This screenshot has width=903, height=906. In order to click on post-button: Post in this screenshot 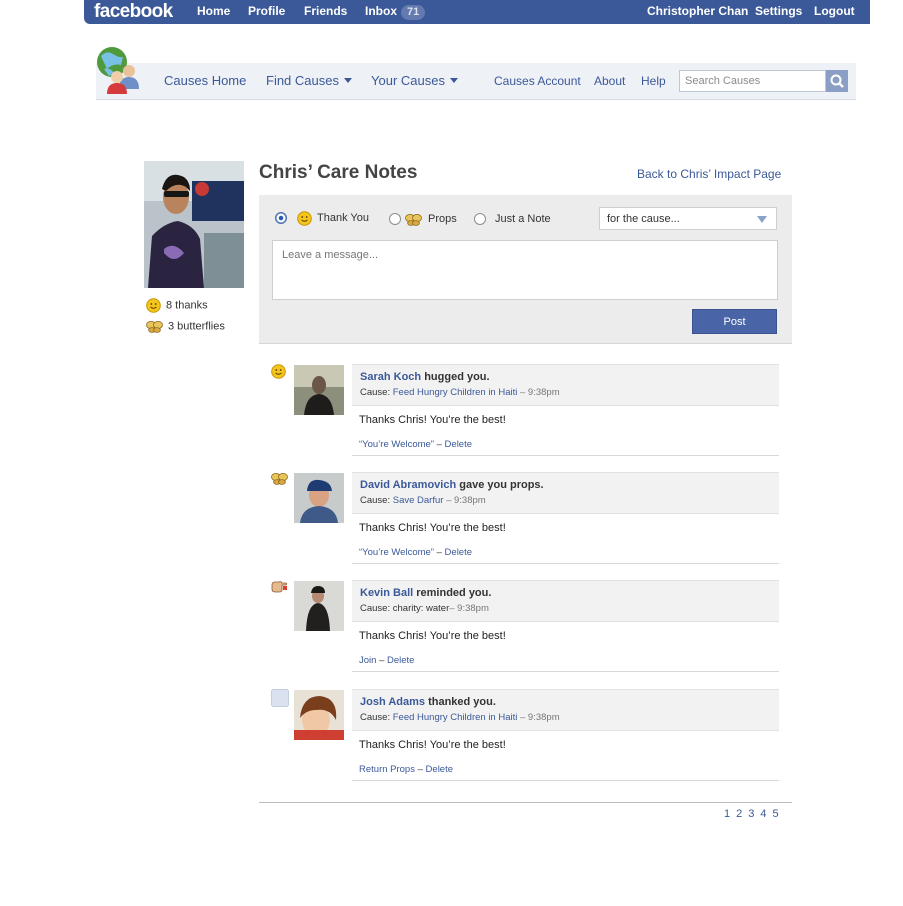, I will do `click(734, 321)`.